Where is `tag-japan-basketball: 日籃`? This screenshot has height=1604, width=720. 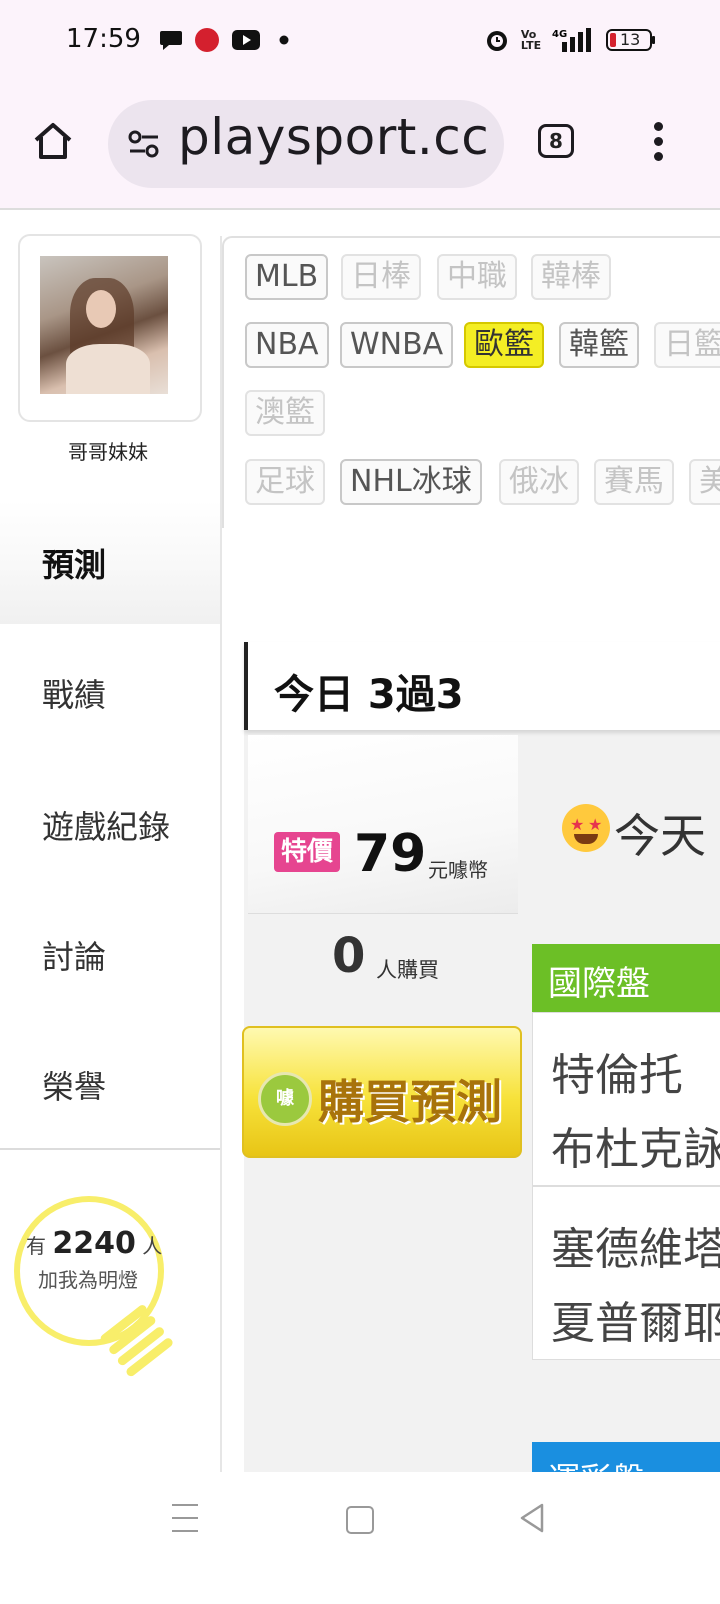
tag-japan-basketball: 日籃 is located at coordinates (687, 345).